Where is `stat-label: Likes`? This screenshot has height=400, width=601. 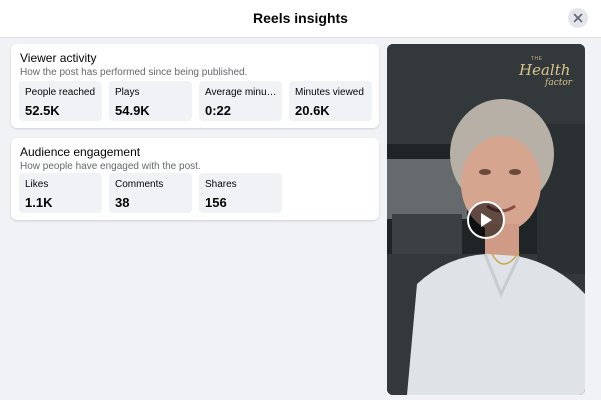
stat-label: Likes is located at coordinates (37, 184).